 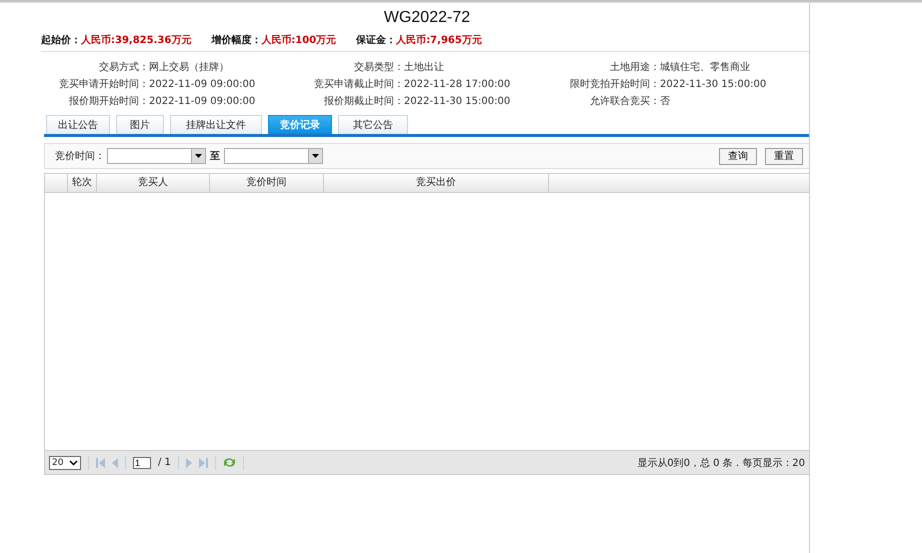 What do you see at coordinates (203, 463) in the screenshot?
I see `last-page-icon` at bounding box center [203, 463].